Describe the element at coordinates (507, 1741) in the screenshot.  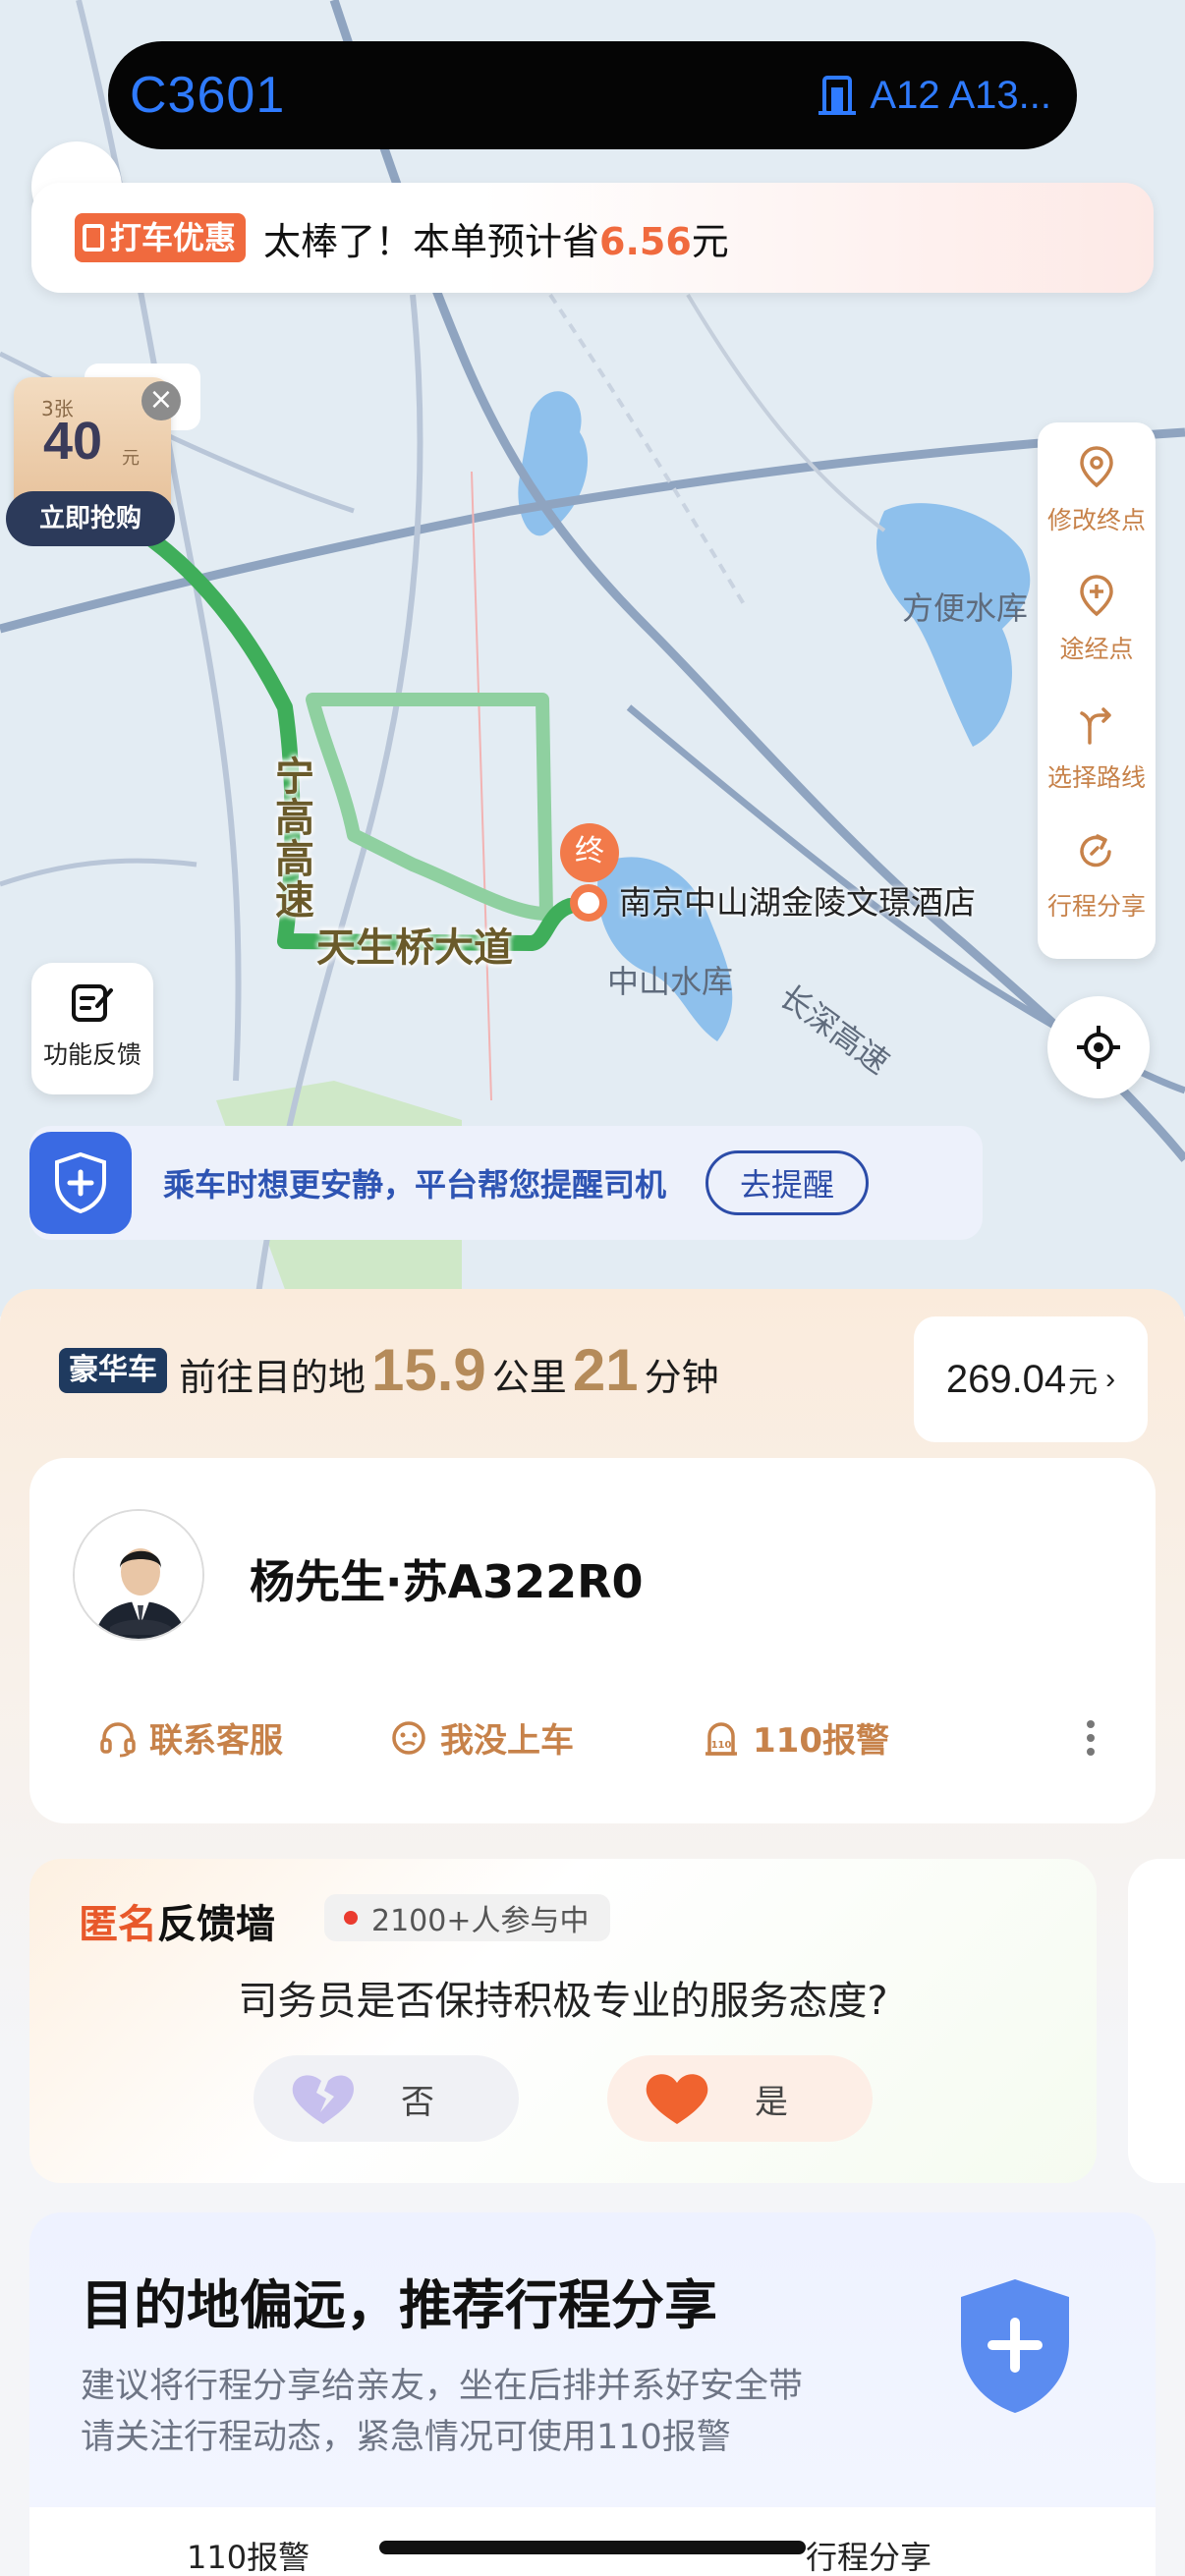
I see `action-label: 我没上车` at that location.